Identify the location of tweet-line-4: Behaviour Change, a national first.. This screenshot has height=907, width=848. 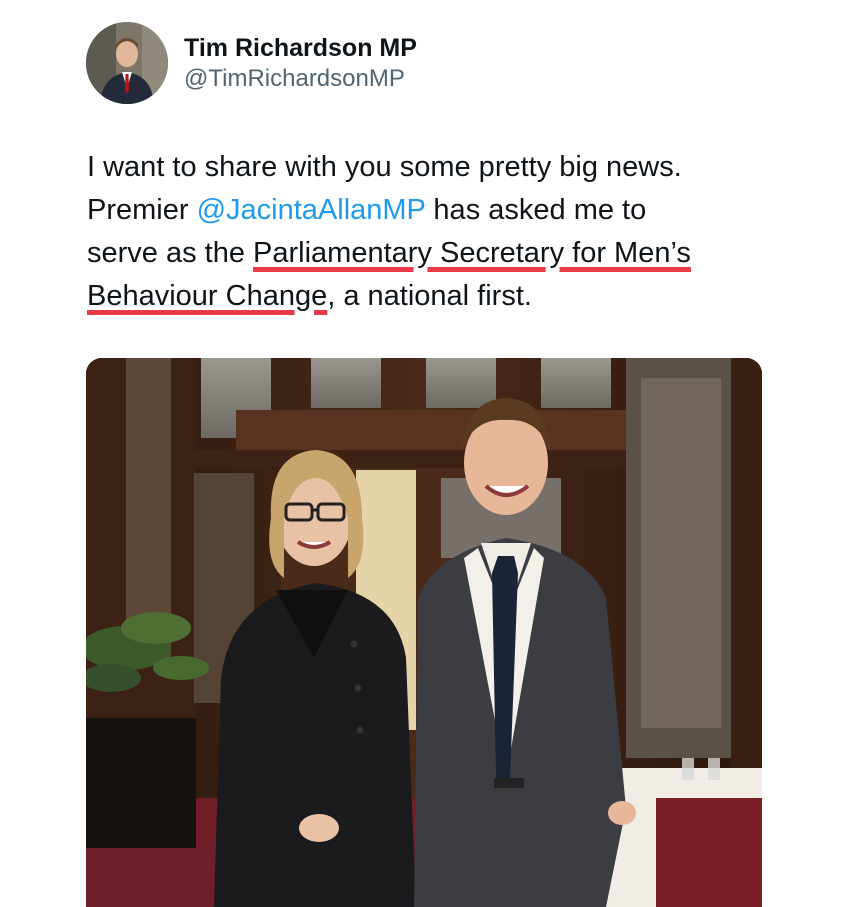
(437, 296).